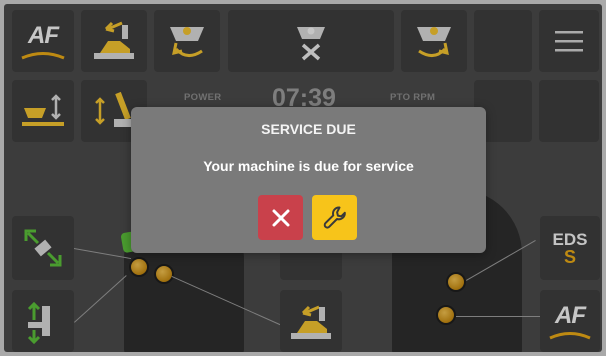  I want to click on close-icon, so click(280, 217).